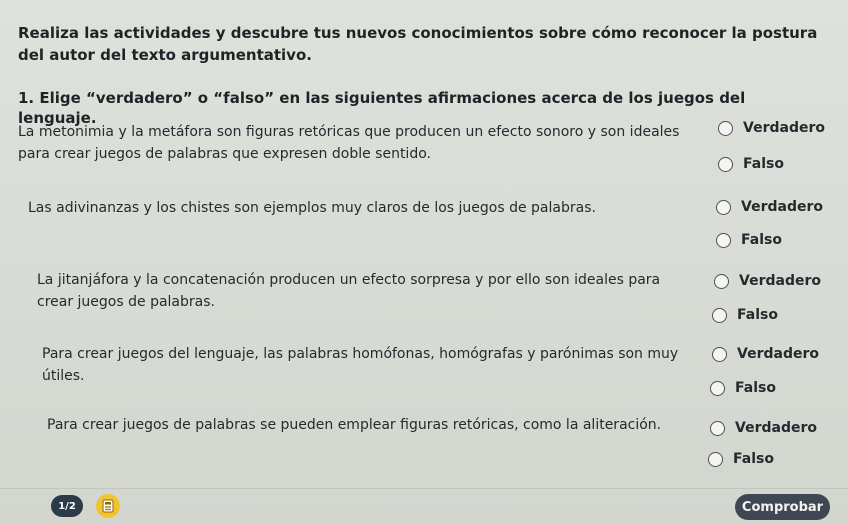 This screenshot has width=848, height=523. I want to click on calculator-glyph-icon, so click(108, 506).